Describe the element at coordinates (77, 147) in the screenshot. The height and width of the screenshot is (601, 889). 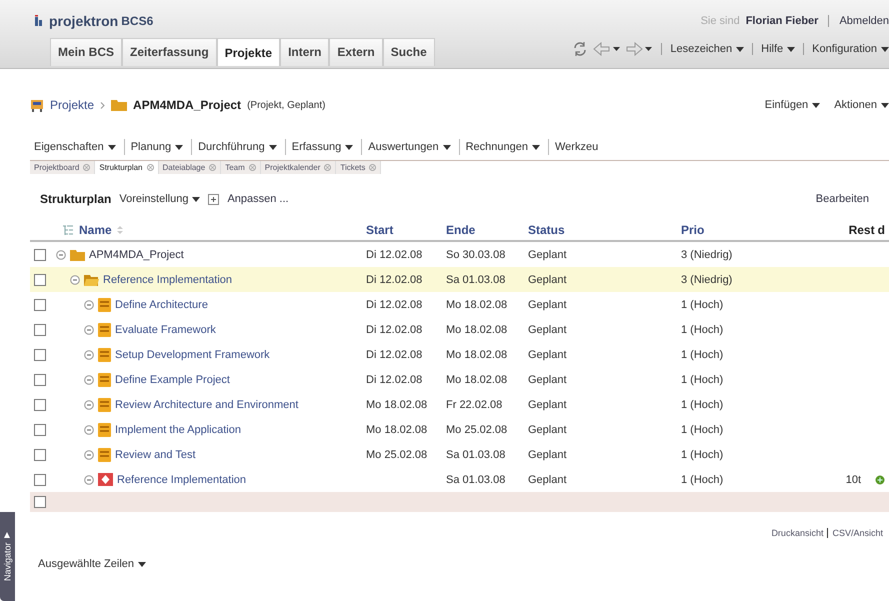
I see `menu-item: Eigenschaften` at that location.